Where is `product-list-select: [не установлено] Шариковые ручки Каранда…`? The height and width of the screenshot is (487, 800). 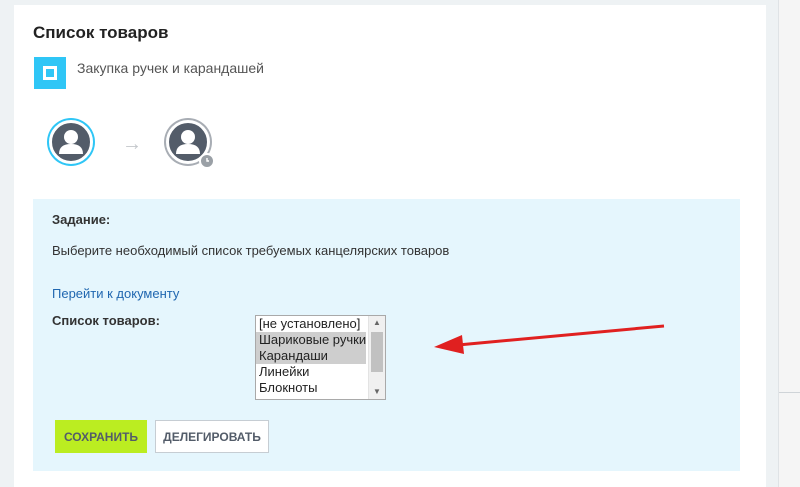 product-list-select: [не установлено] Шариковые ручки Каранда… is located at coordinates (320, 357).